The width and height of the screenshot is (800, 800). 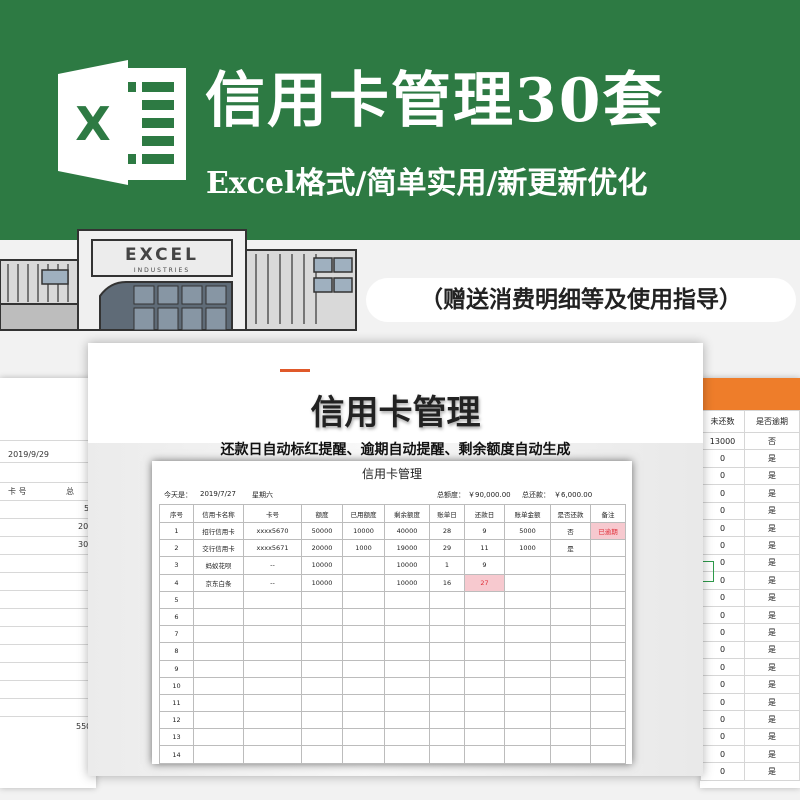 I want to click on column-header: 是否还款, so click(x=570, y=513).